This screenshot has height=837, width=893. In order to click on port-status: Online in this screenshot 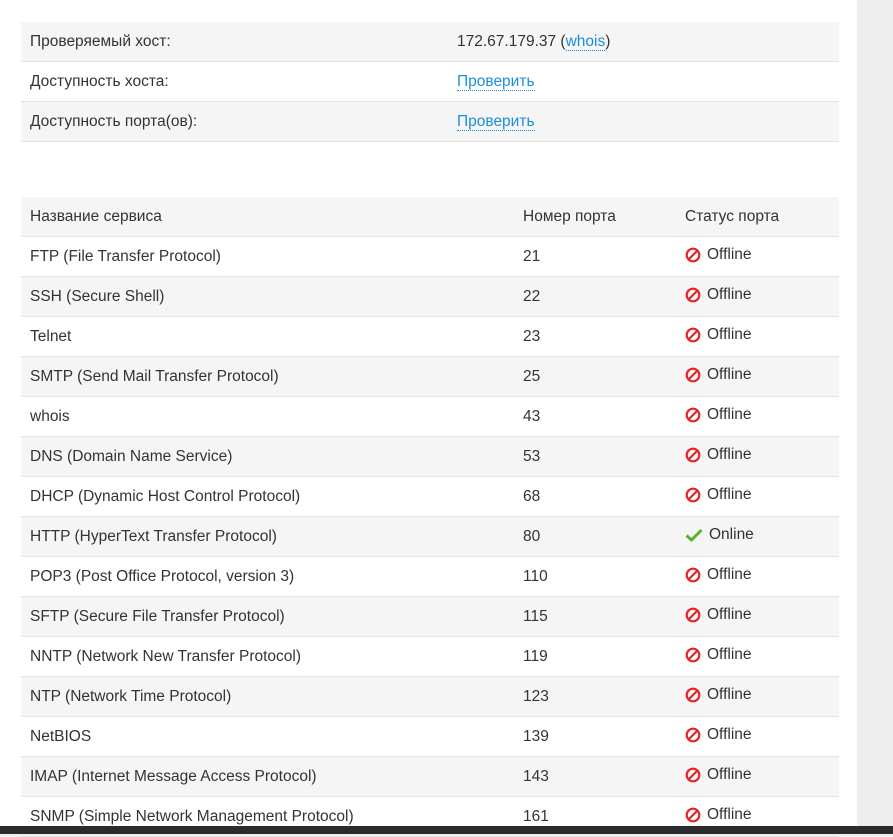, I will do `click(757, 536)`.